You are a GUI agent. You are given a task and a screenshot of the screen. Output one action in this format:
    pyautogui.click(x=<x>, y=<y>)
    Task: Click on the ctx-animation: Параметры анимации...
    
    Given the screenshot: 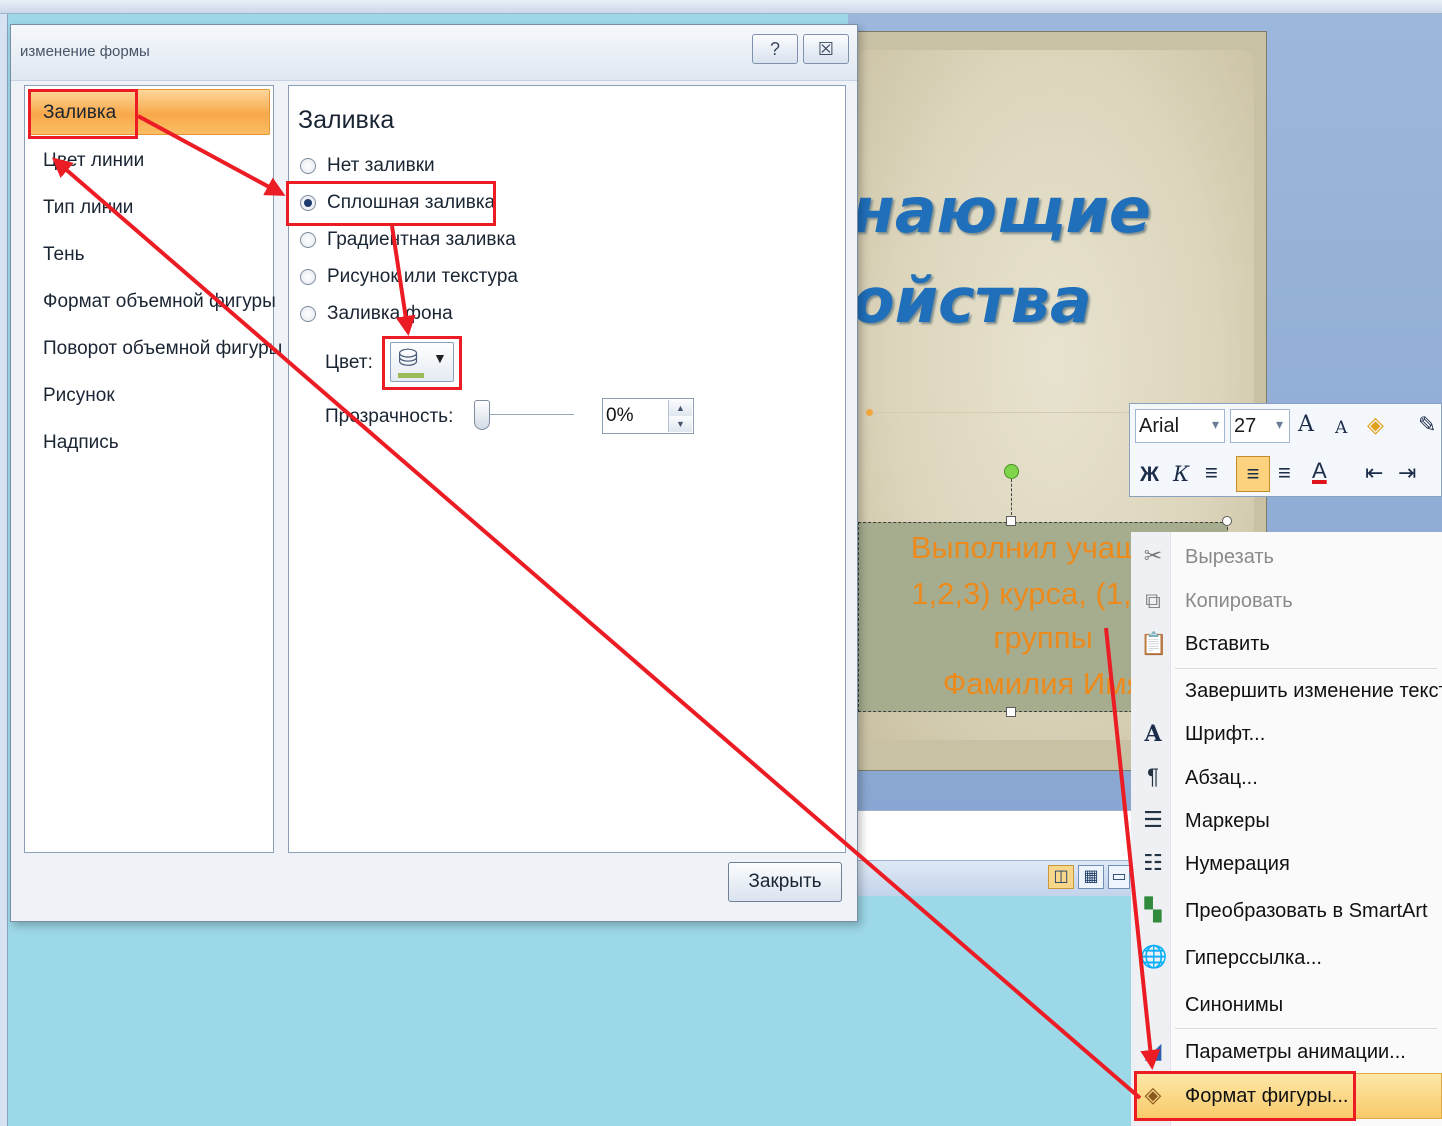 What is the action you would take?
    pyautogui.click(x=1295, y=1052)
    